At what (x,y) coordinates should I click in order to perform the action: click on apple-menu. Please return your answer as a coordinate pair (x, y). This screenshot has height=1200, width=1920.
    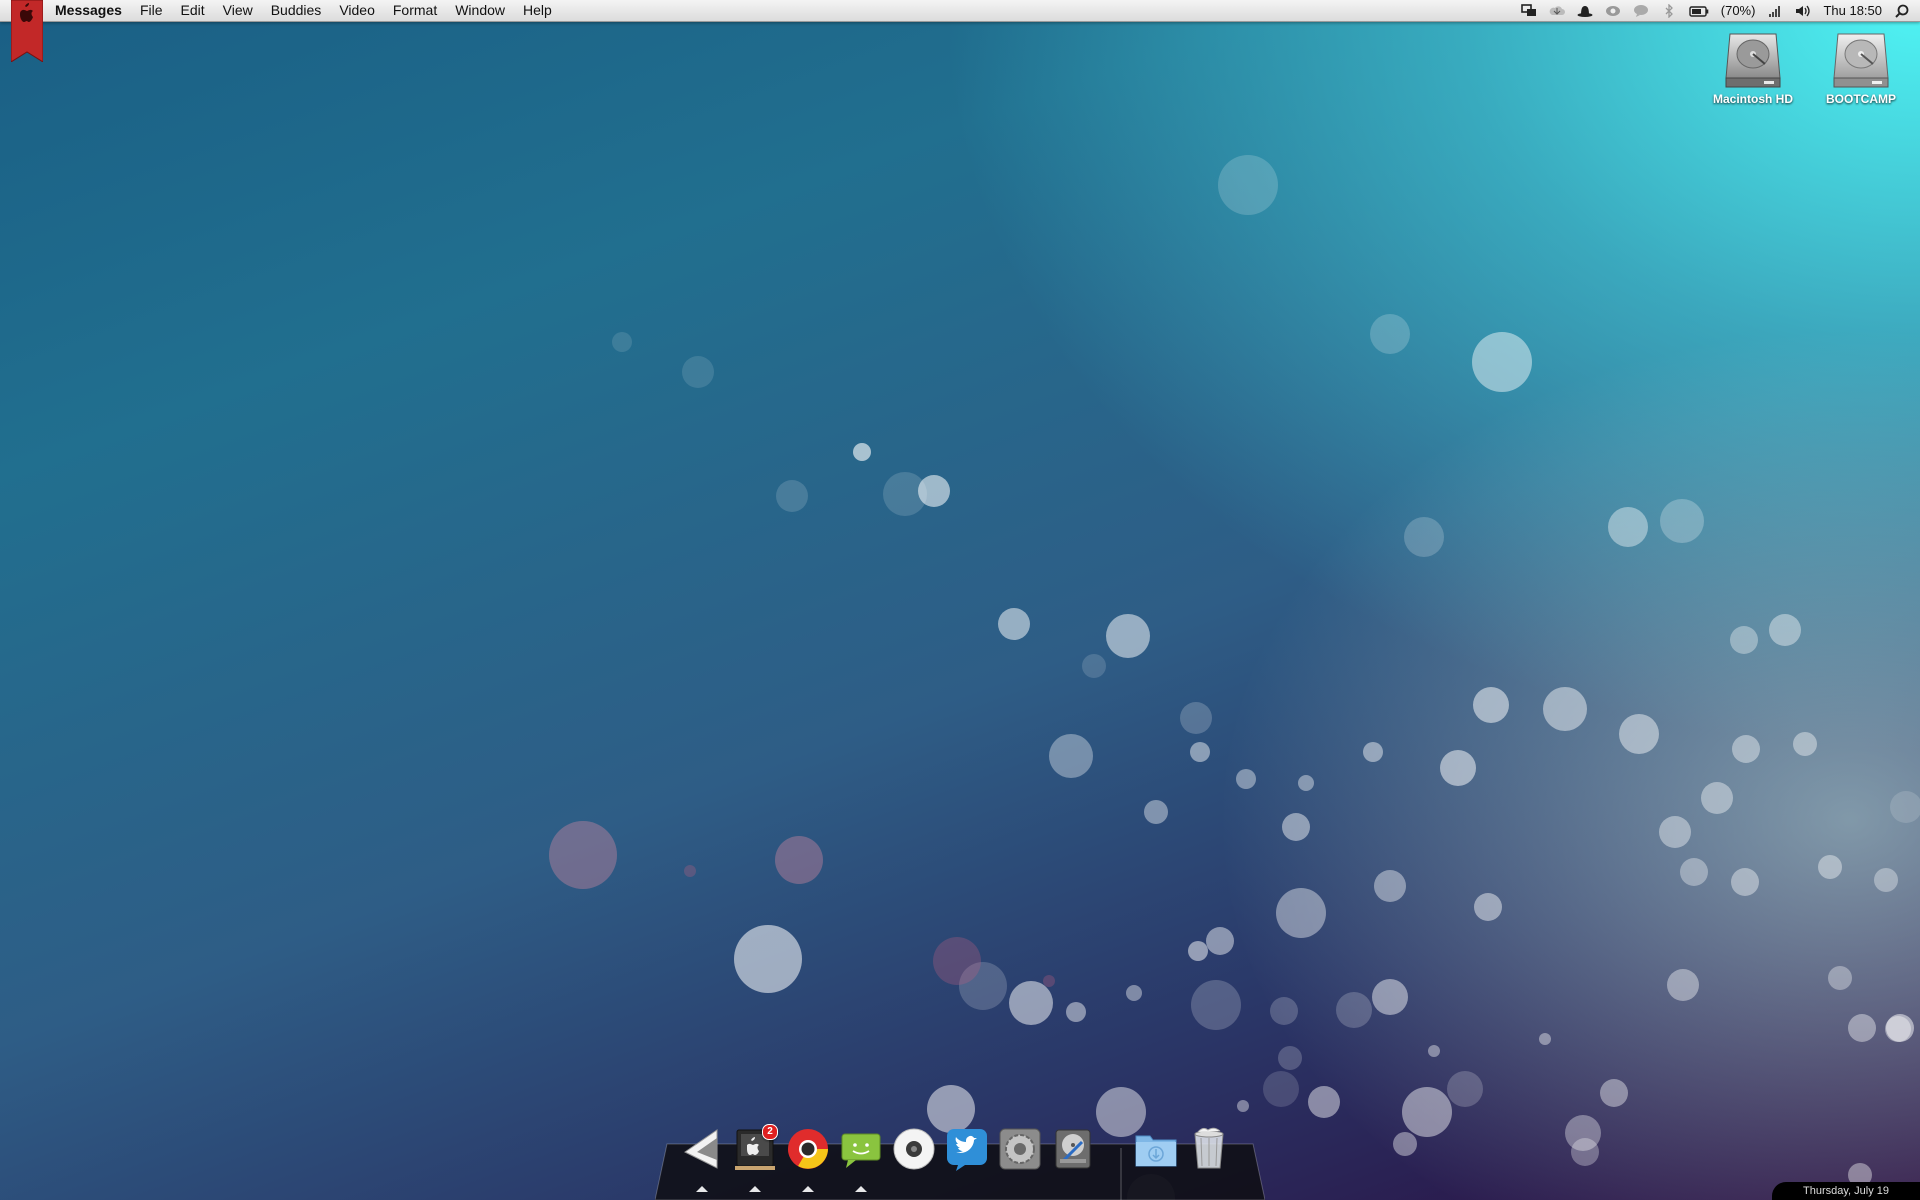
    Looking at the image, I should click on (27, 31).